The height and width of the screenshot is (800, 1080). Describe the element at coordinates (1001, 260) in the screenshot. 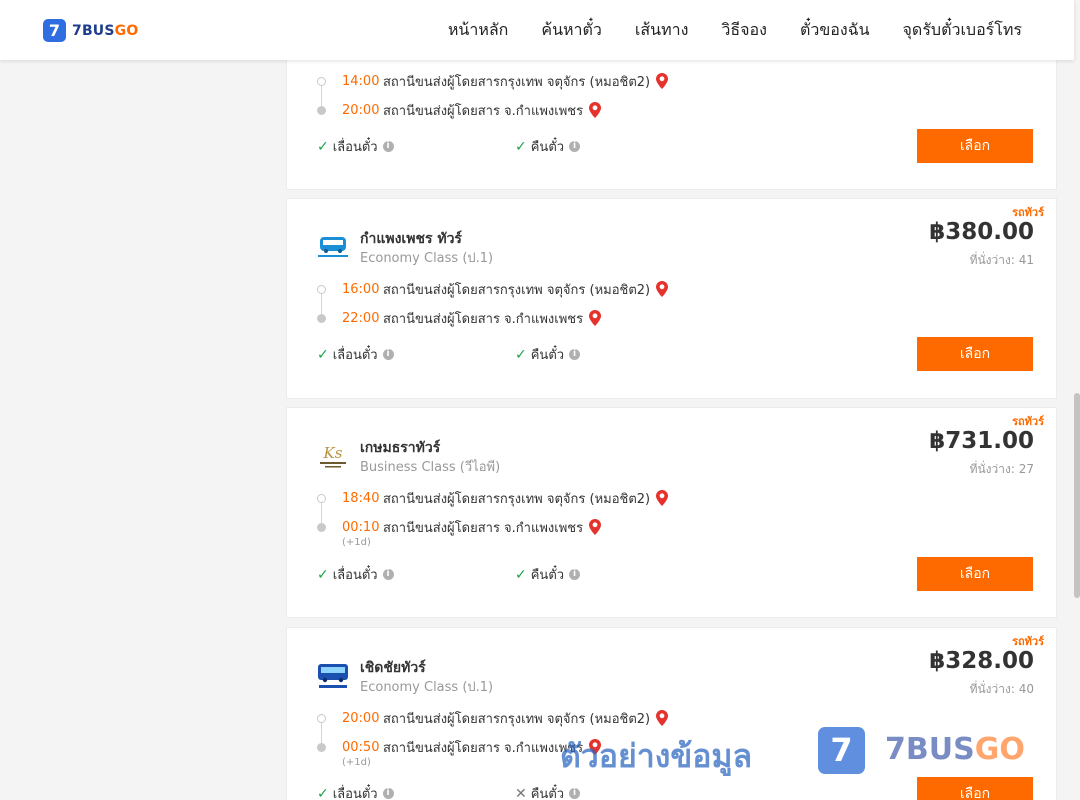

I see `seats-available: ที่นั่งว่าง: 41` at that location.